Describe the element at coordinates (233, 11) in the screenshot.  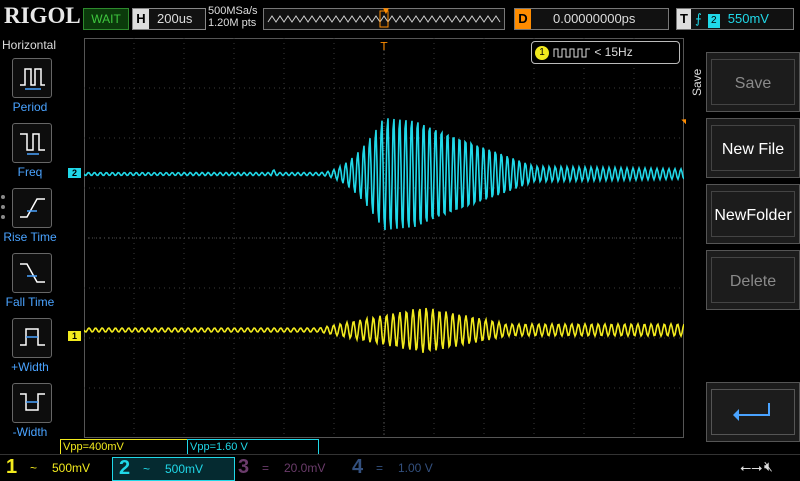
I see `sample-rate: 500MSa/s` at that location.